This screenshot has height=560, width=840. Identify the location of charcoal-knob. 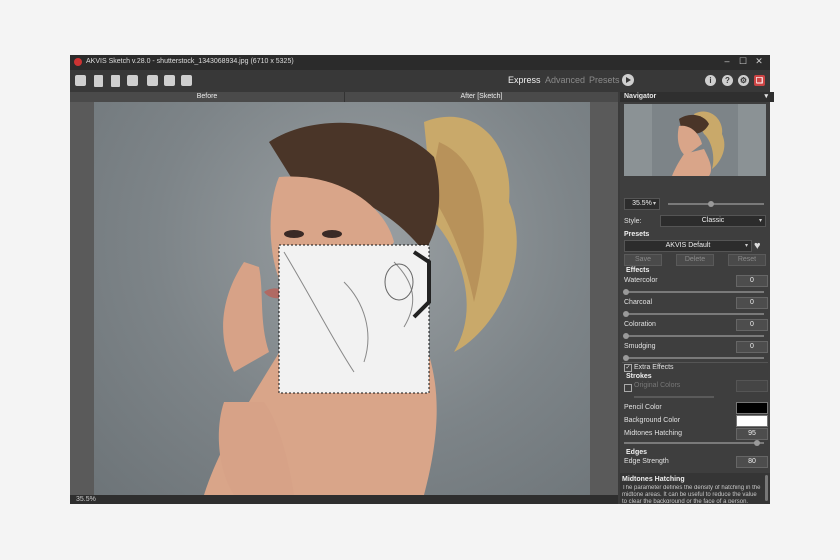
(626, 314).